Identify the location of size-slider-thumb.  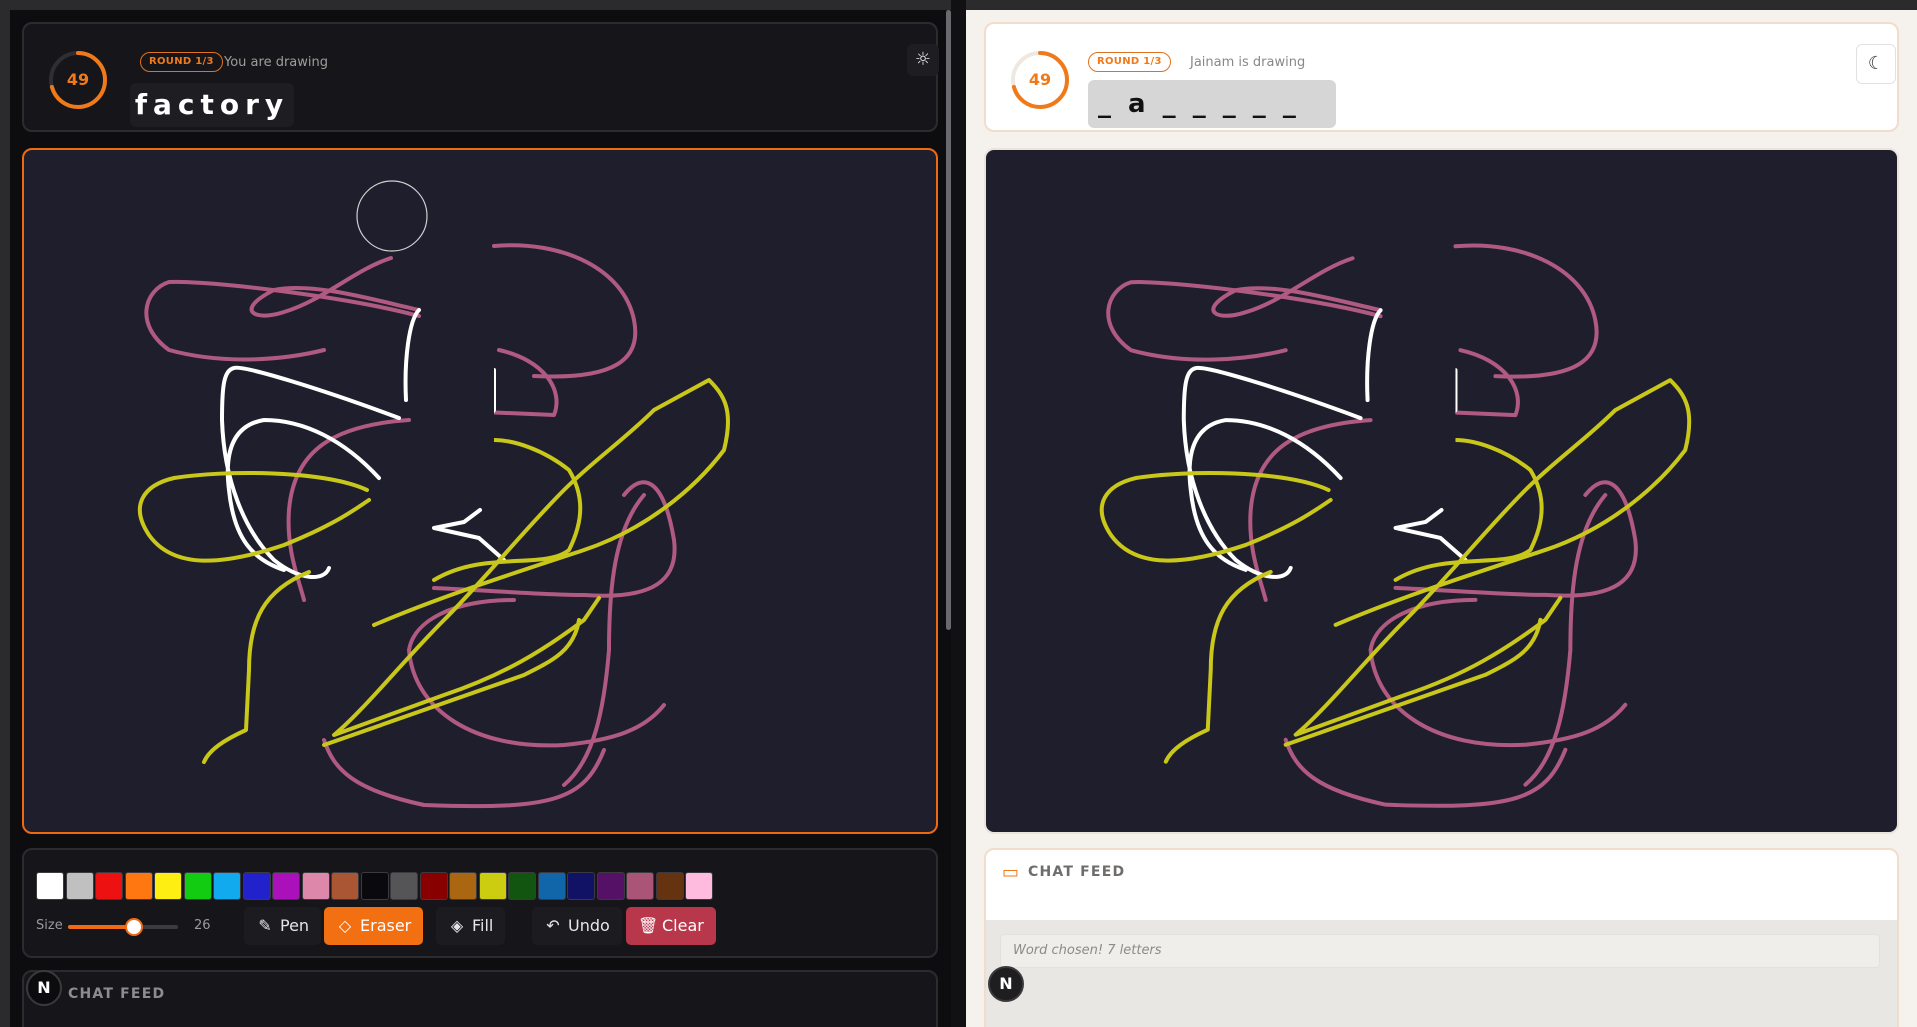
(134, 927).